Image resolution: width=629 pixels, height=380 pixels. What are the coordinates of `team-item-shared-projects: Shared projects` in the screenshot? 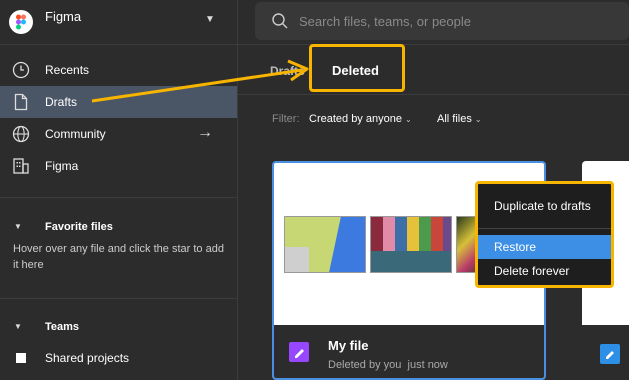 It's located at (118, 358).